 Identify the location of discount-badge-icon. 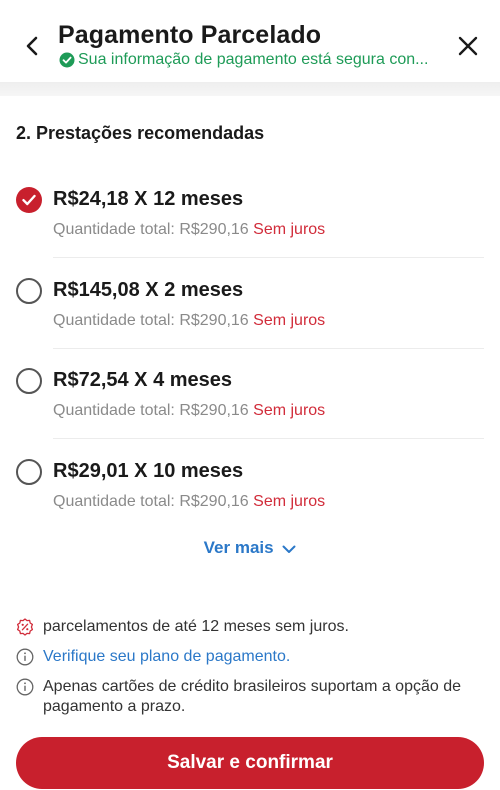
(25, 627).